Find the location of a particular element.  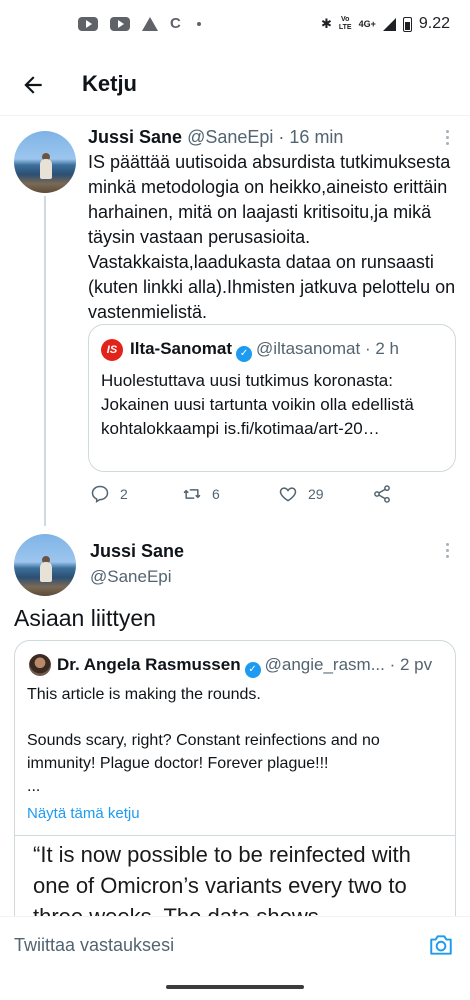

tweet-actions: 2 6 29 is located at coordinates (250, 496).